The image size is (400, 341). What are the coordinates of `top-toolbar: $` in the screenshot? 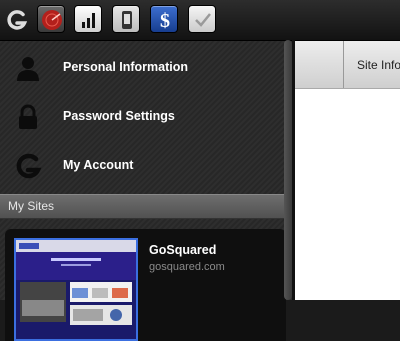 It's located at (200, 20).